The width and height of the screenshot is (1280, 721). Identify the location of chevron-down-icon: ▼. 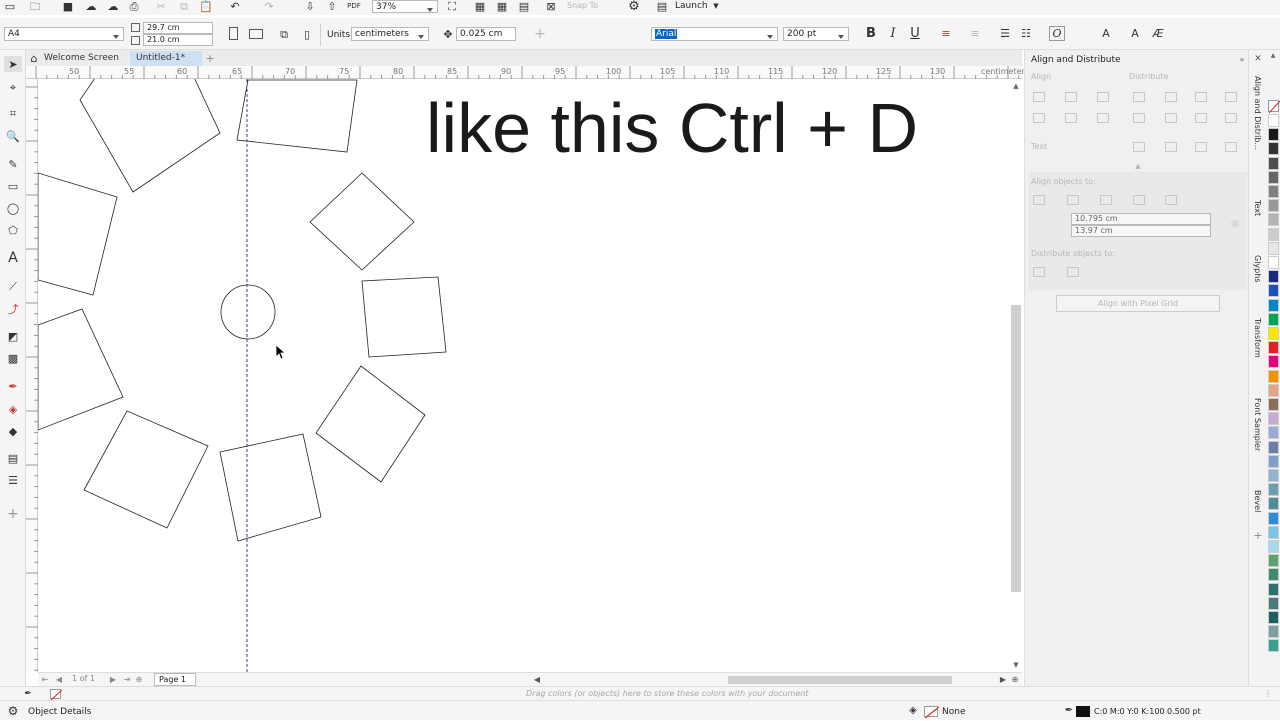
(716, 6).